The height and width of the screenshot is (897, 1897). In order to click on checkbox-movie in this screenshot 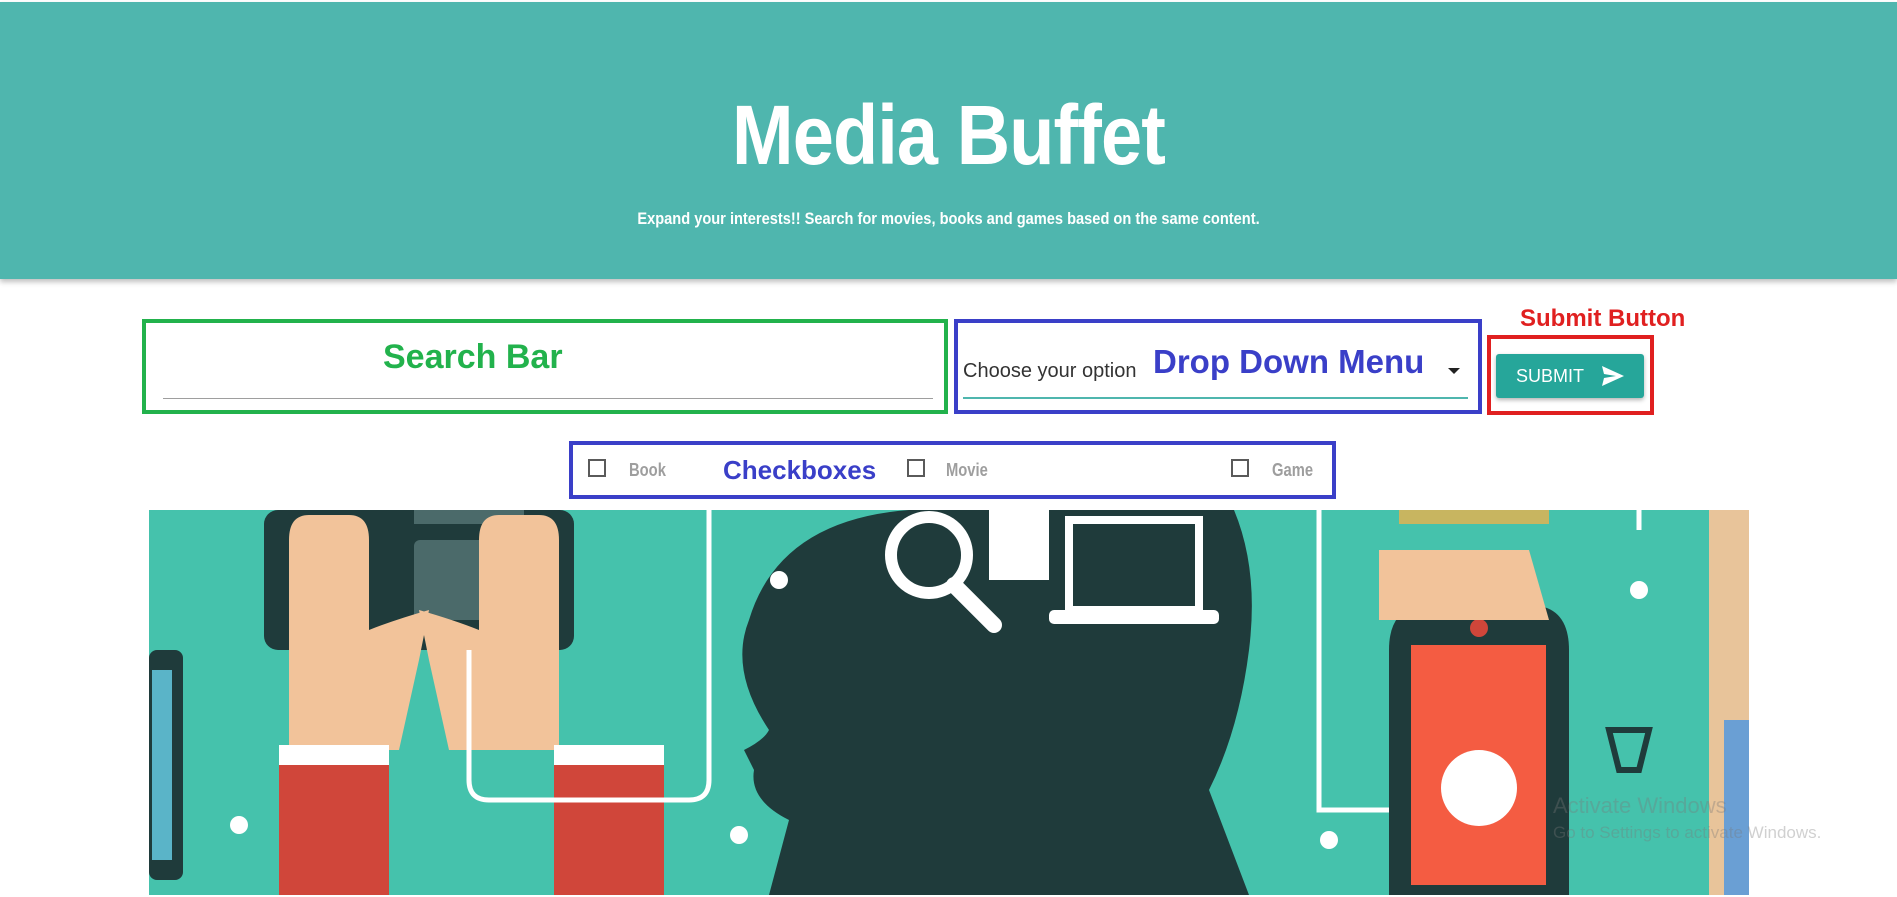, I will do `click(916, 468)`.